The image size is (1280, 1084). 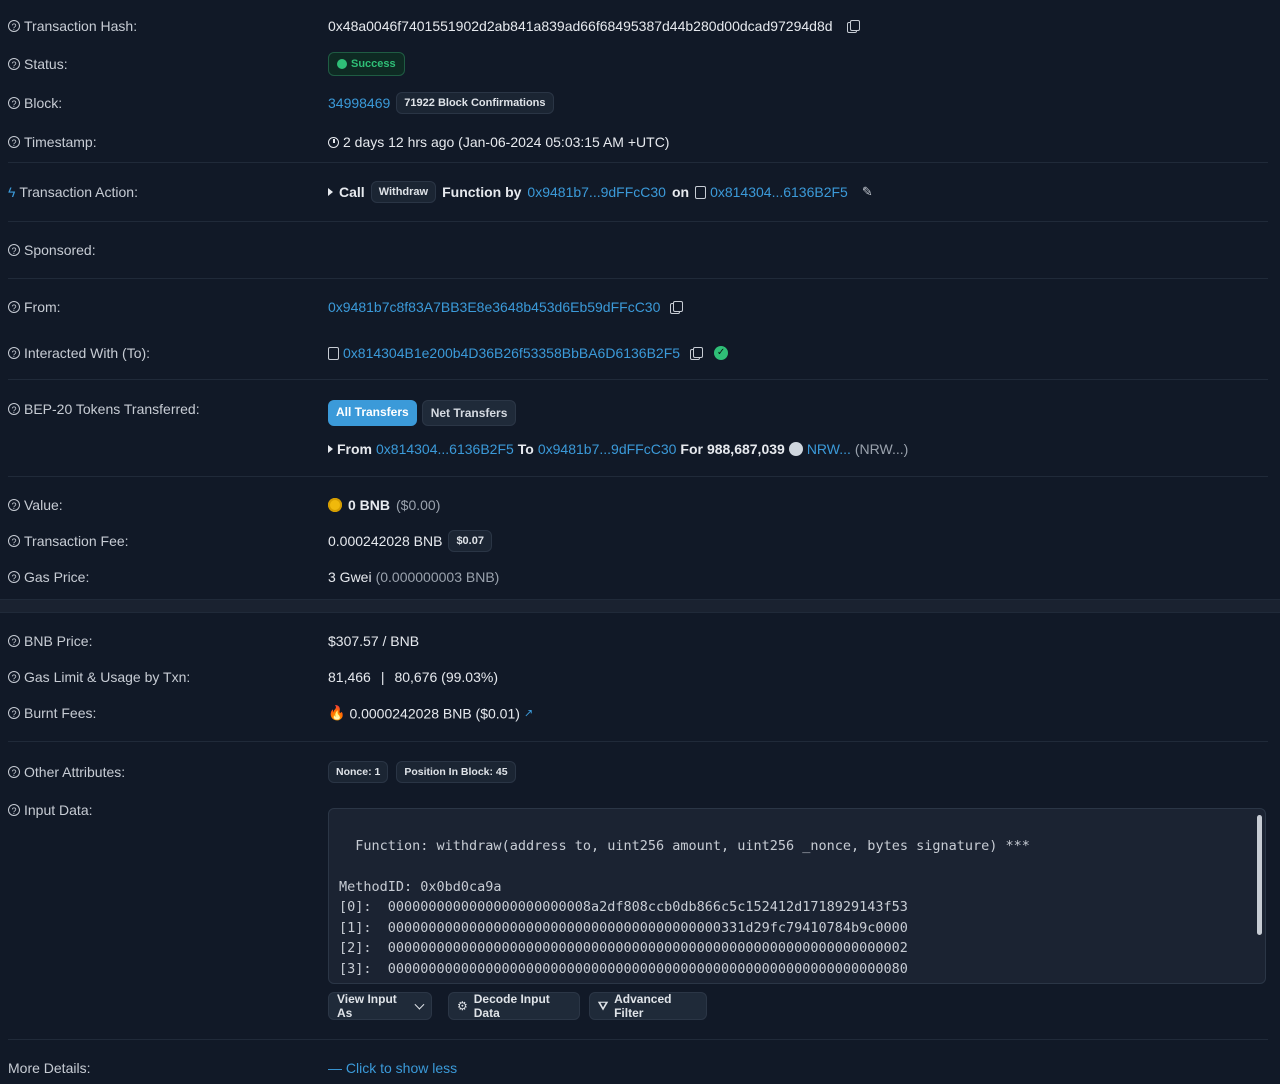 What do you see at coordinates (640, 64) in the screenshot?
I see `row-status: ? Status: Success` at bounding box center [640, 64].